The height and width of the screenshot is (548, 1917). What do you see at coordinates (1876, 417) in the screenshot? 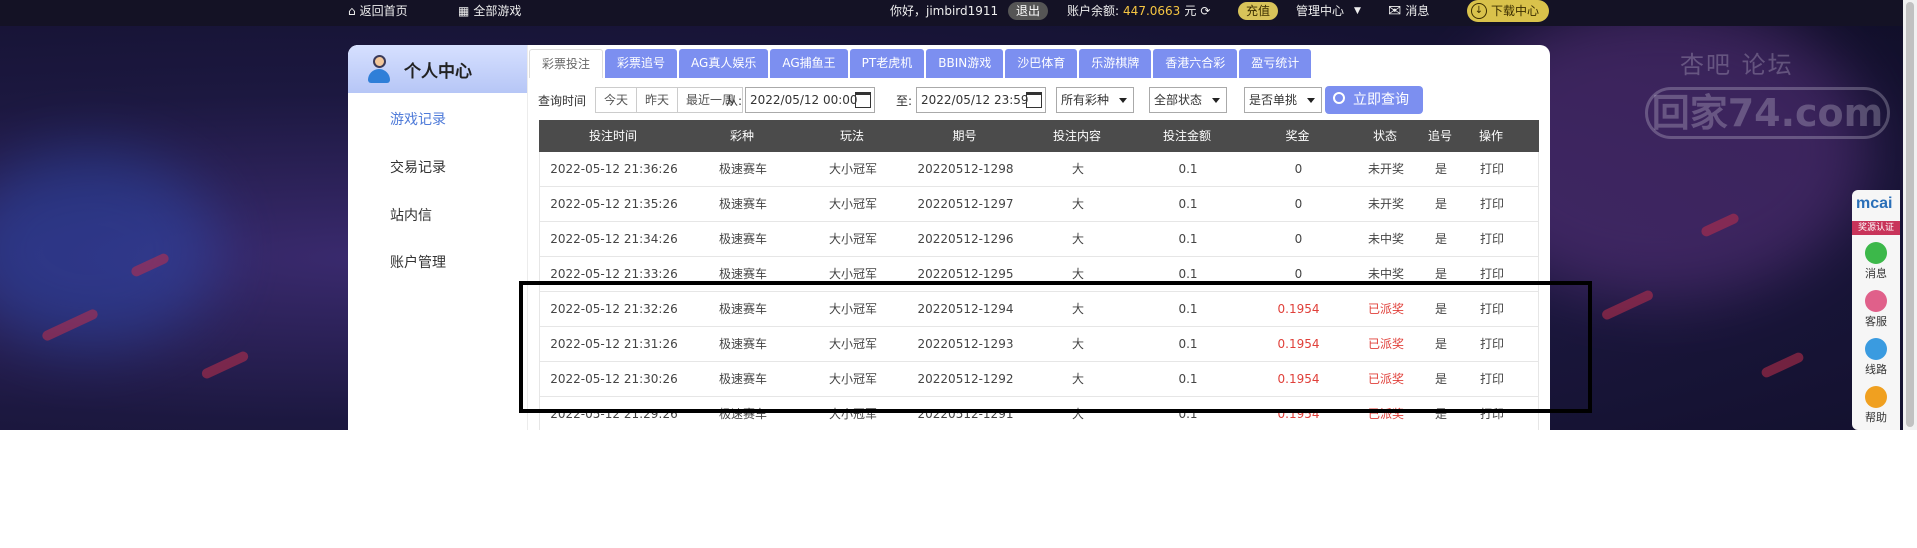
I see `rightbar-help-label: 帮助` at bounding box center [1876, 417].